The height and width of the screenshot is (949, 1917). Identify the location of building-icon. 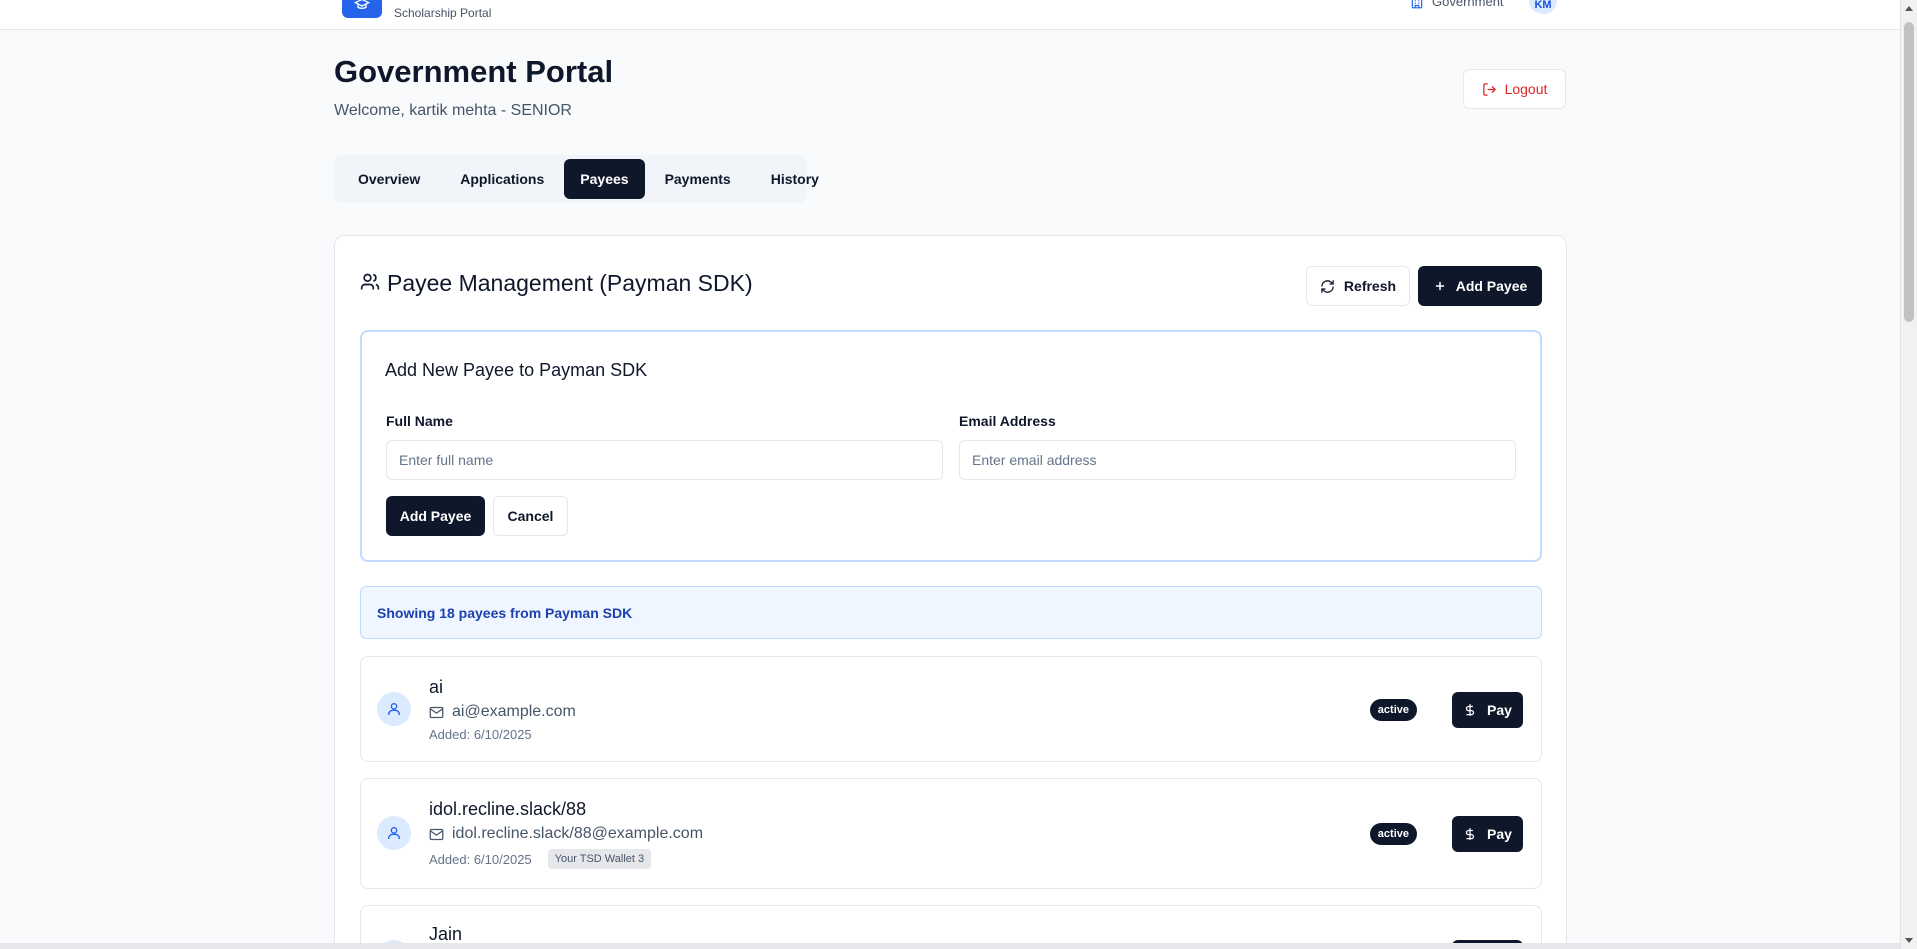
(1417, 4).